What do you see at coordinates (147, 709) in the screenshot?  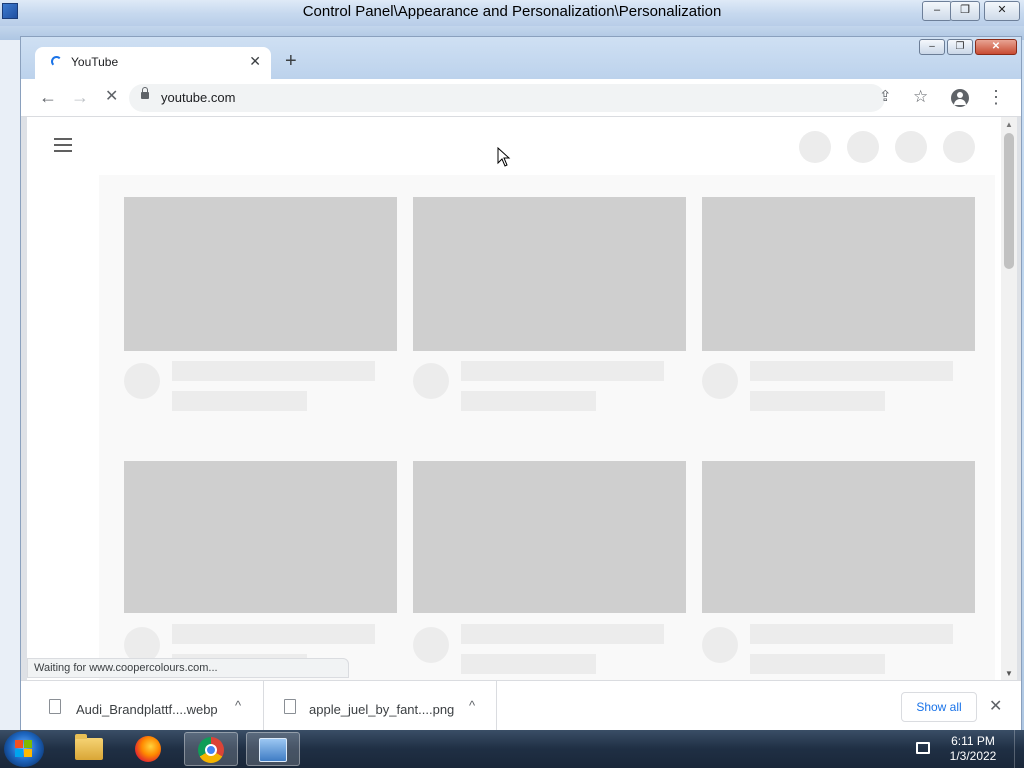 I see `download-filename: Audi_Brandplattf....webp` at bounding box center [147, 709].